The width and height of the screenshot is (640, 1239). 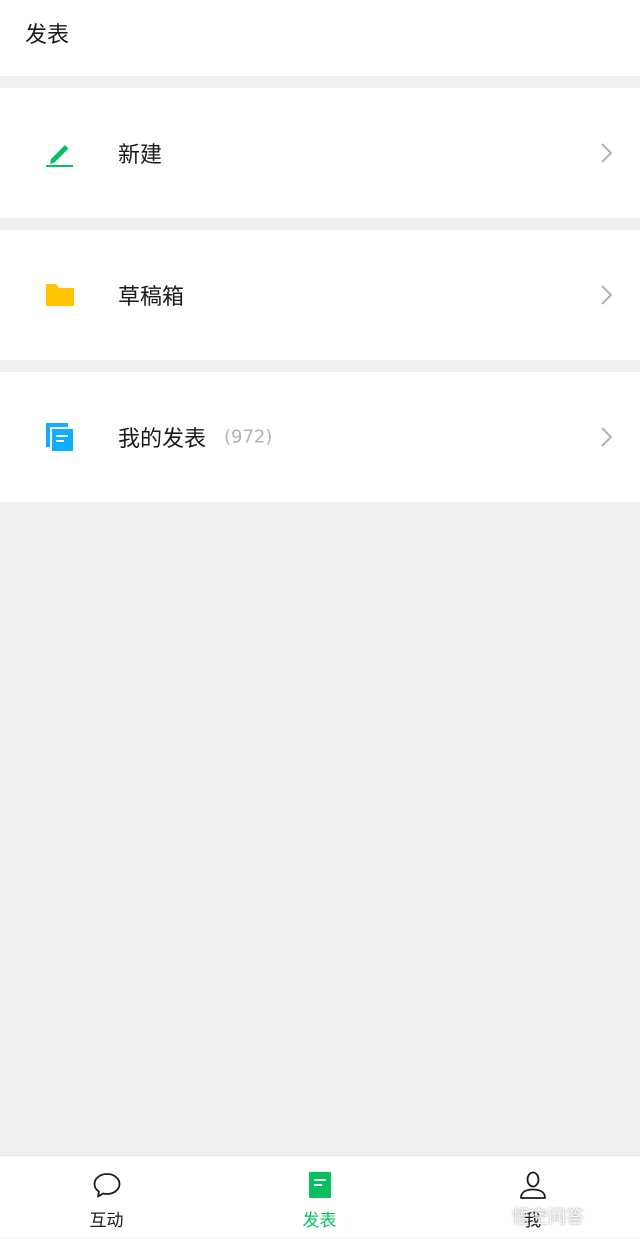 I want to click on header-bar: 发表, so click(x=320, y=38).